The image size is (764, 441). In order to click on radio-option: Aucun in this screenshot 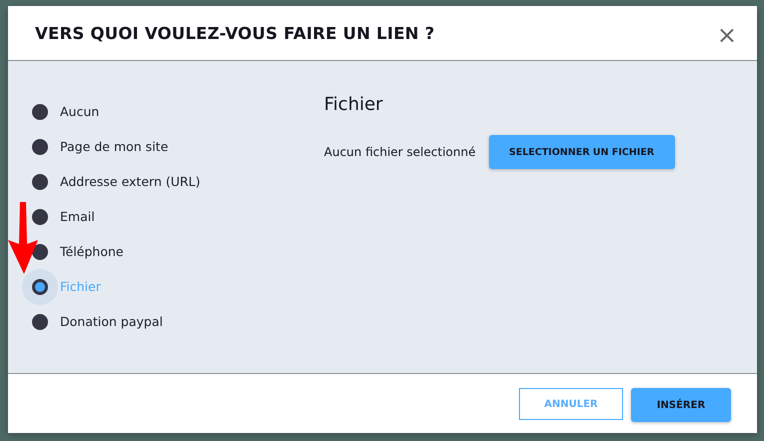, I will do `click(66, 111)`.